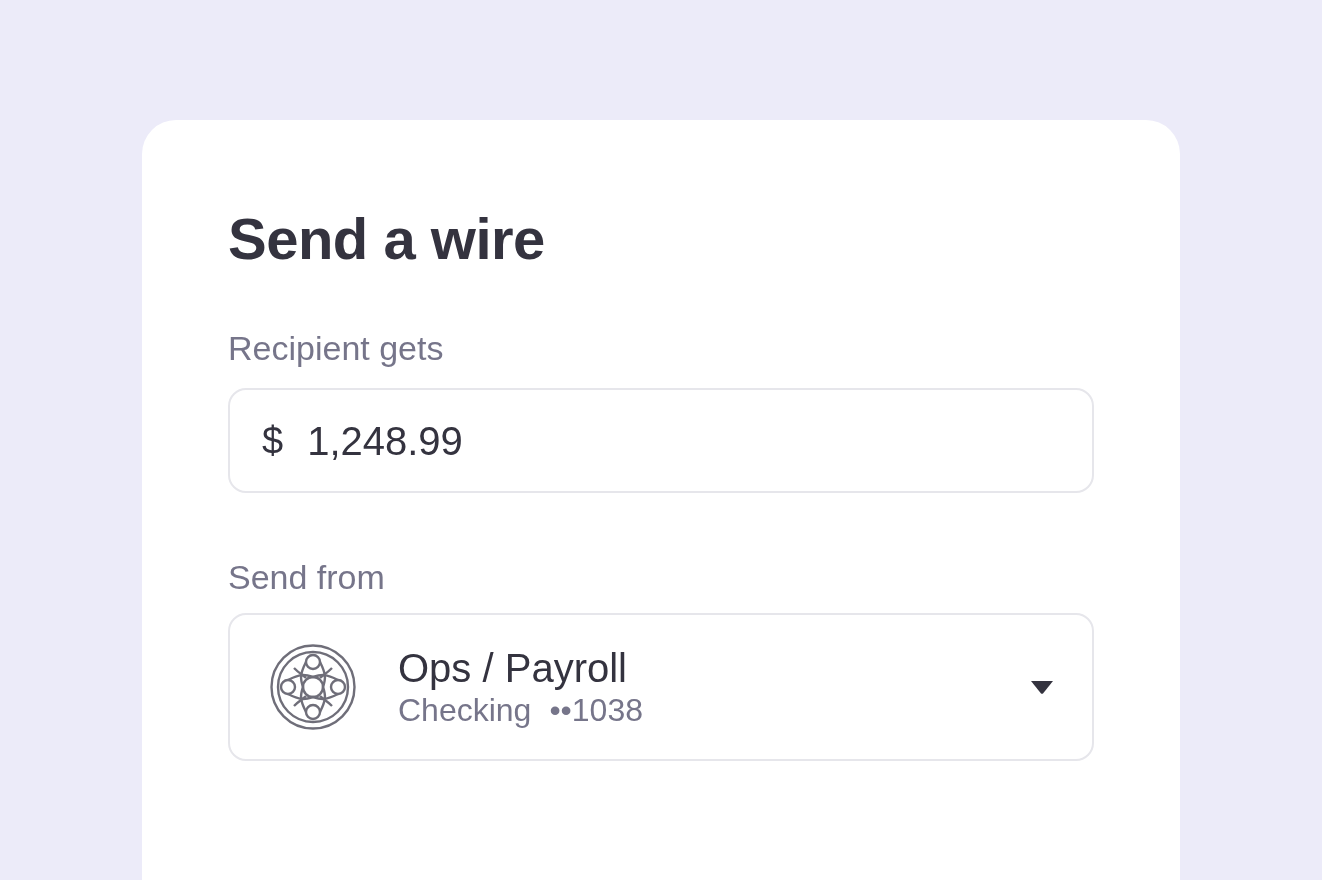  What do you see at coordinates (596, 710) in the screenshot?
I see `account-number: ••1038` at bounding box center [596, 710].